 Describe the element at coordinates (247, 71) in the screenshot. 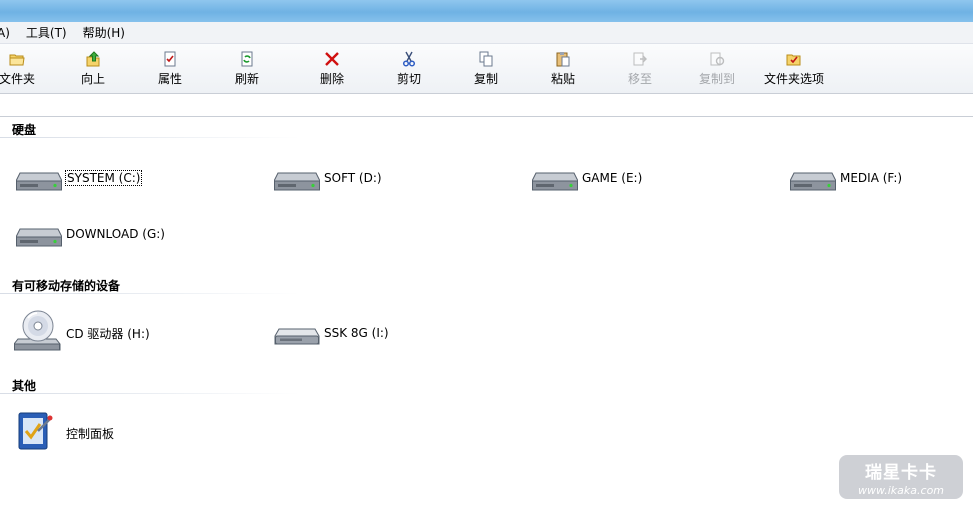

I see `refresh-button: 刷新` at that location.